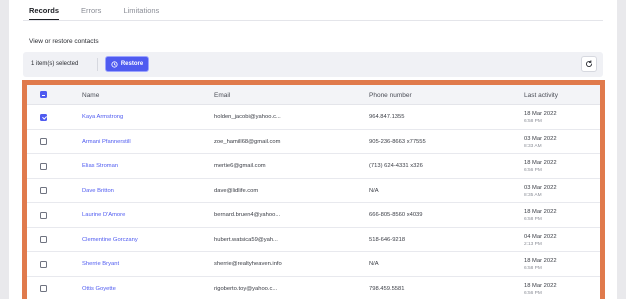  Describe the element at coordinates (43, 94) in the screenshot. I see `select-all-checkbox` at that location.